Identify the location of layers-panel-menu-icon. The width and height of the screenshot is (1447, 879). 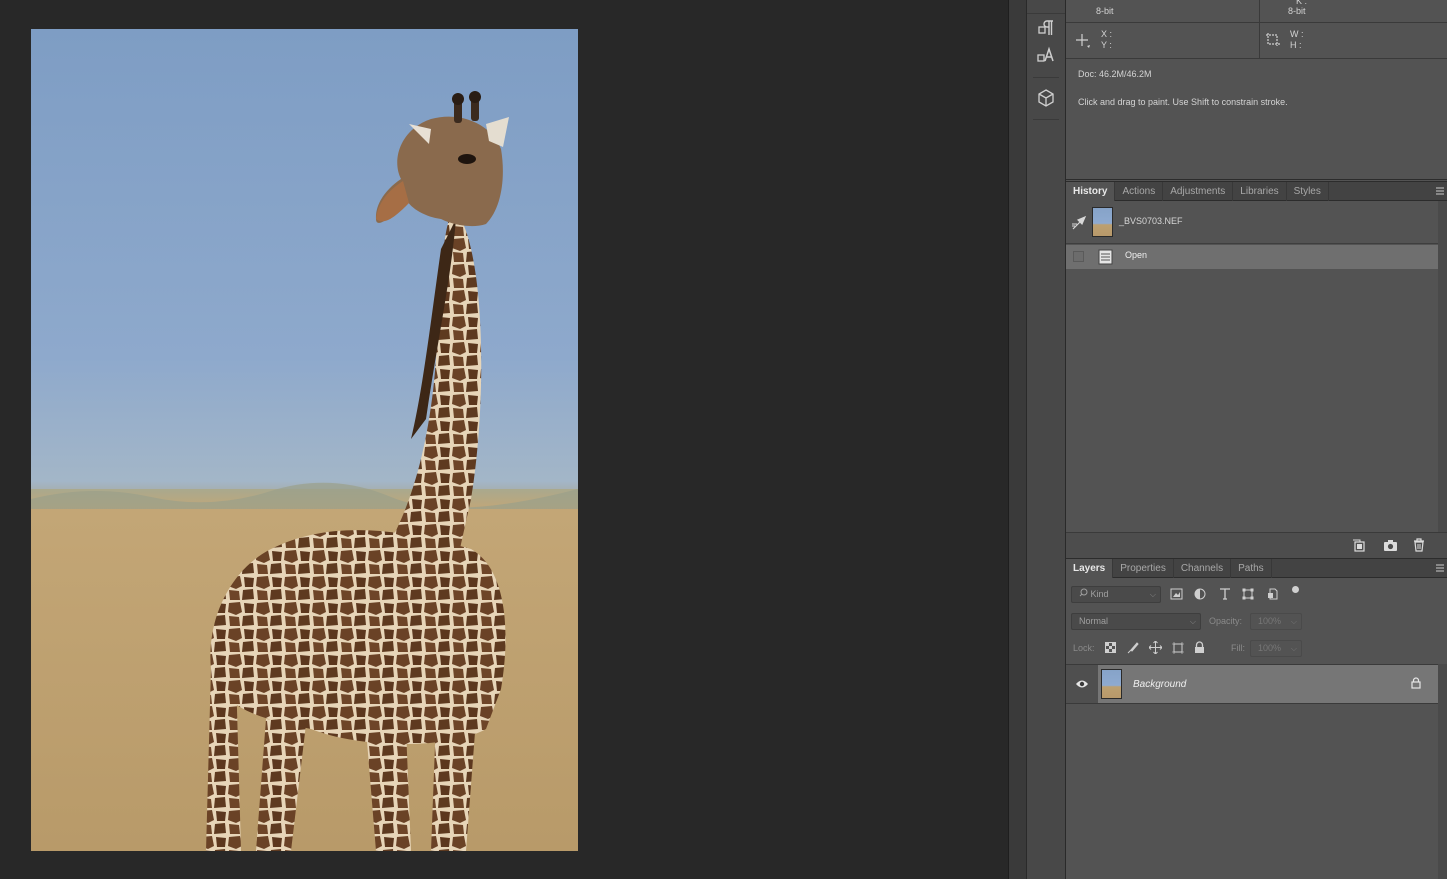
(1440, 568).